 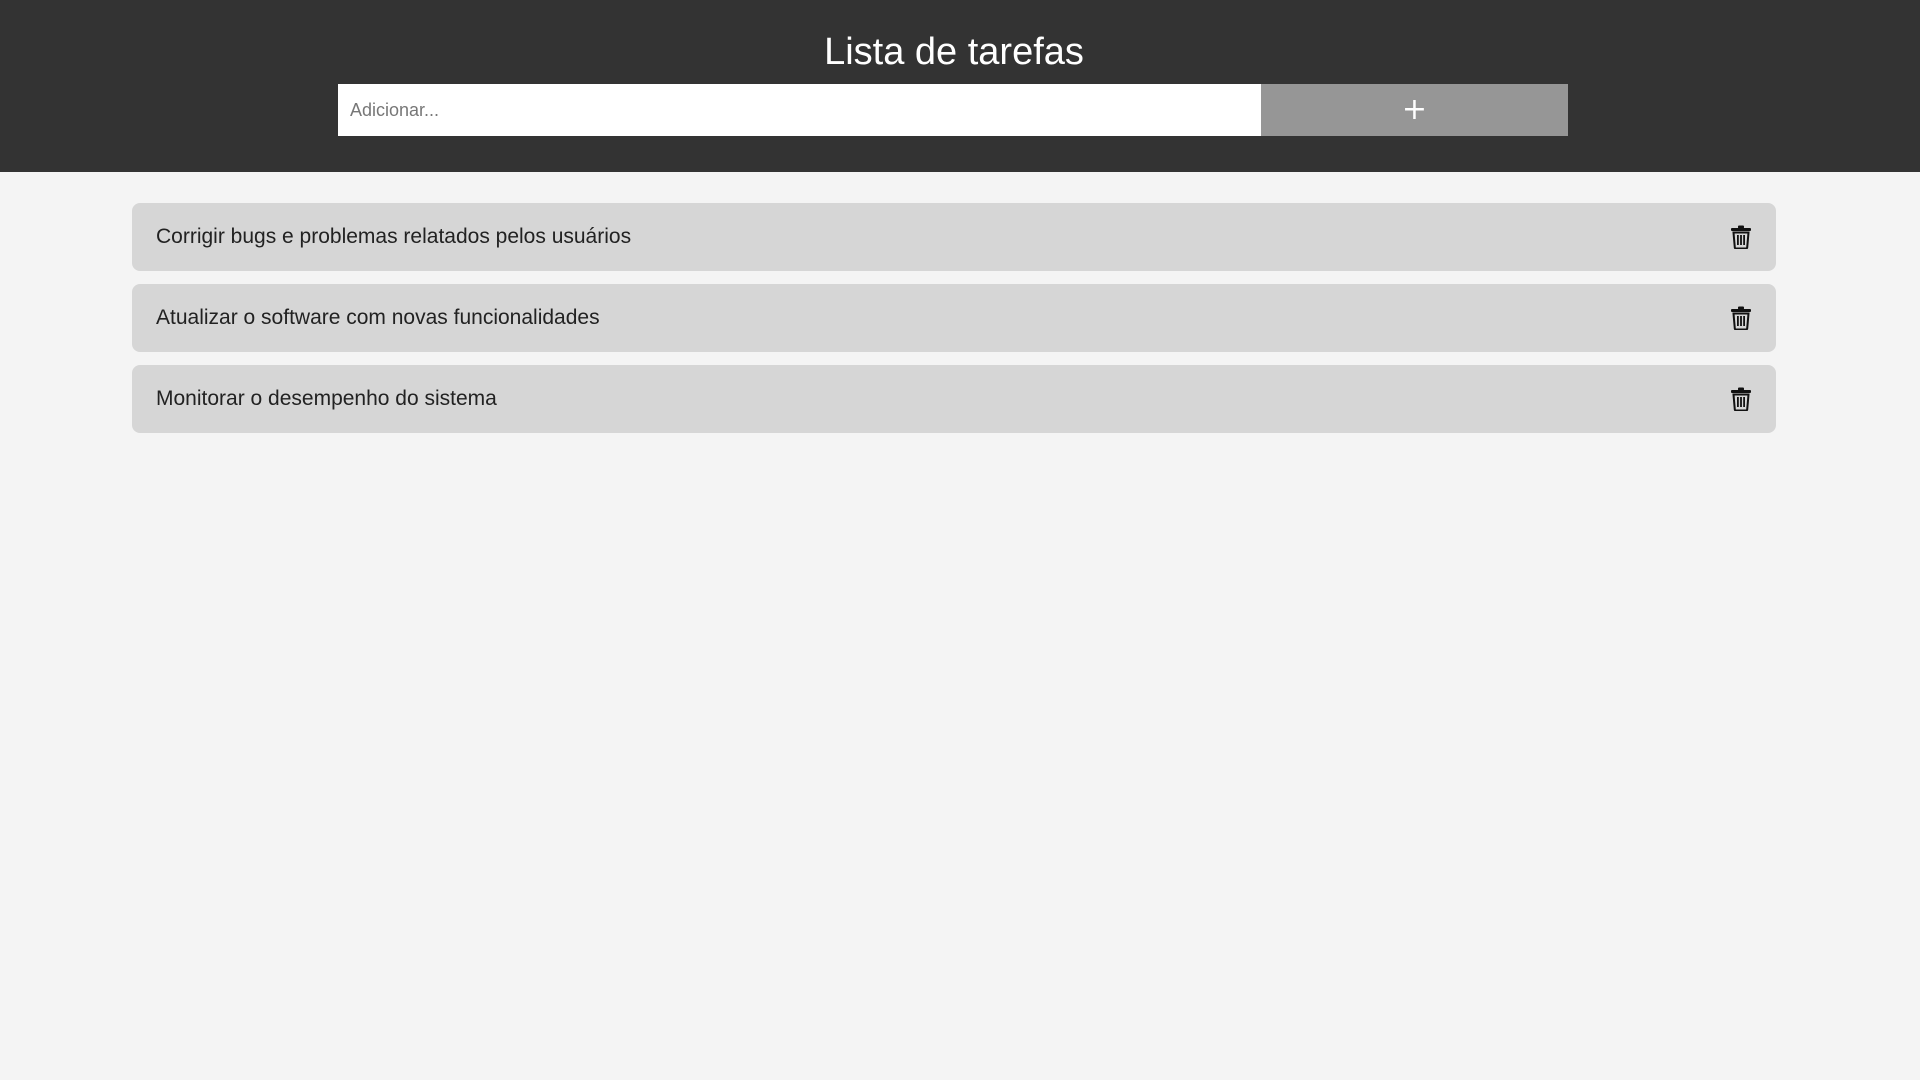 What do you see at coordinates (954, 52) in the screenshot?
I see `page-title: Lista de tarefas` at bounding box center [954, 52].